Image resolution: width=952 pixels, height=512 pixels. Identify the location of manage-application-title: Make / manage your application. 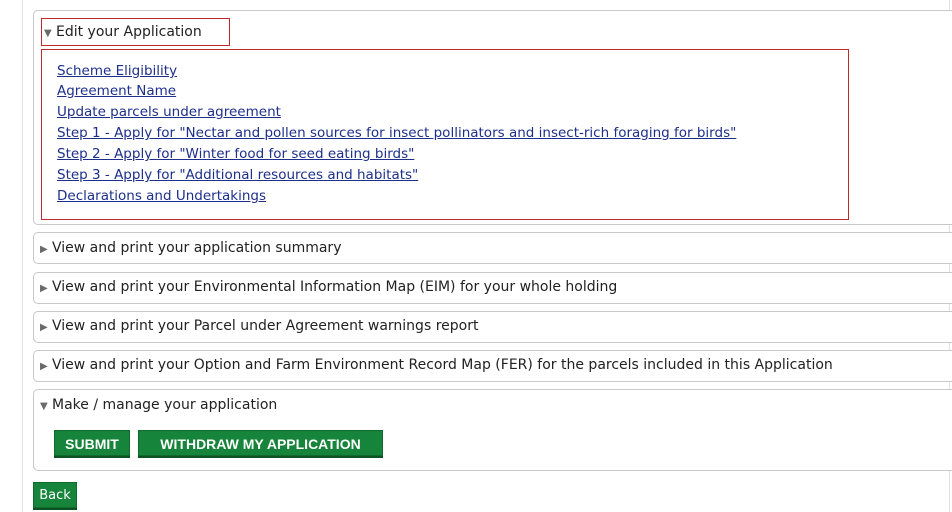
(165, 405).